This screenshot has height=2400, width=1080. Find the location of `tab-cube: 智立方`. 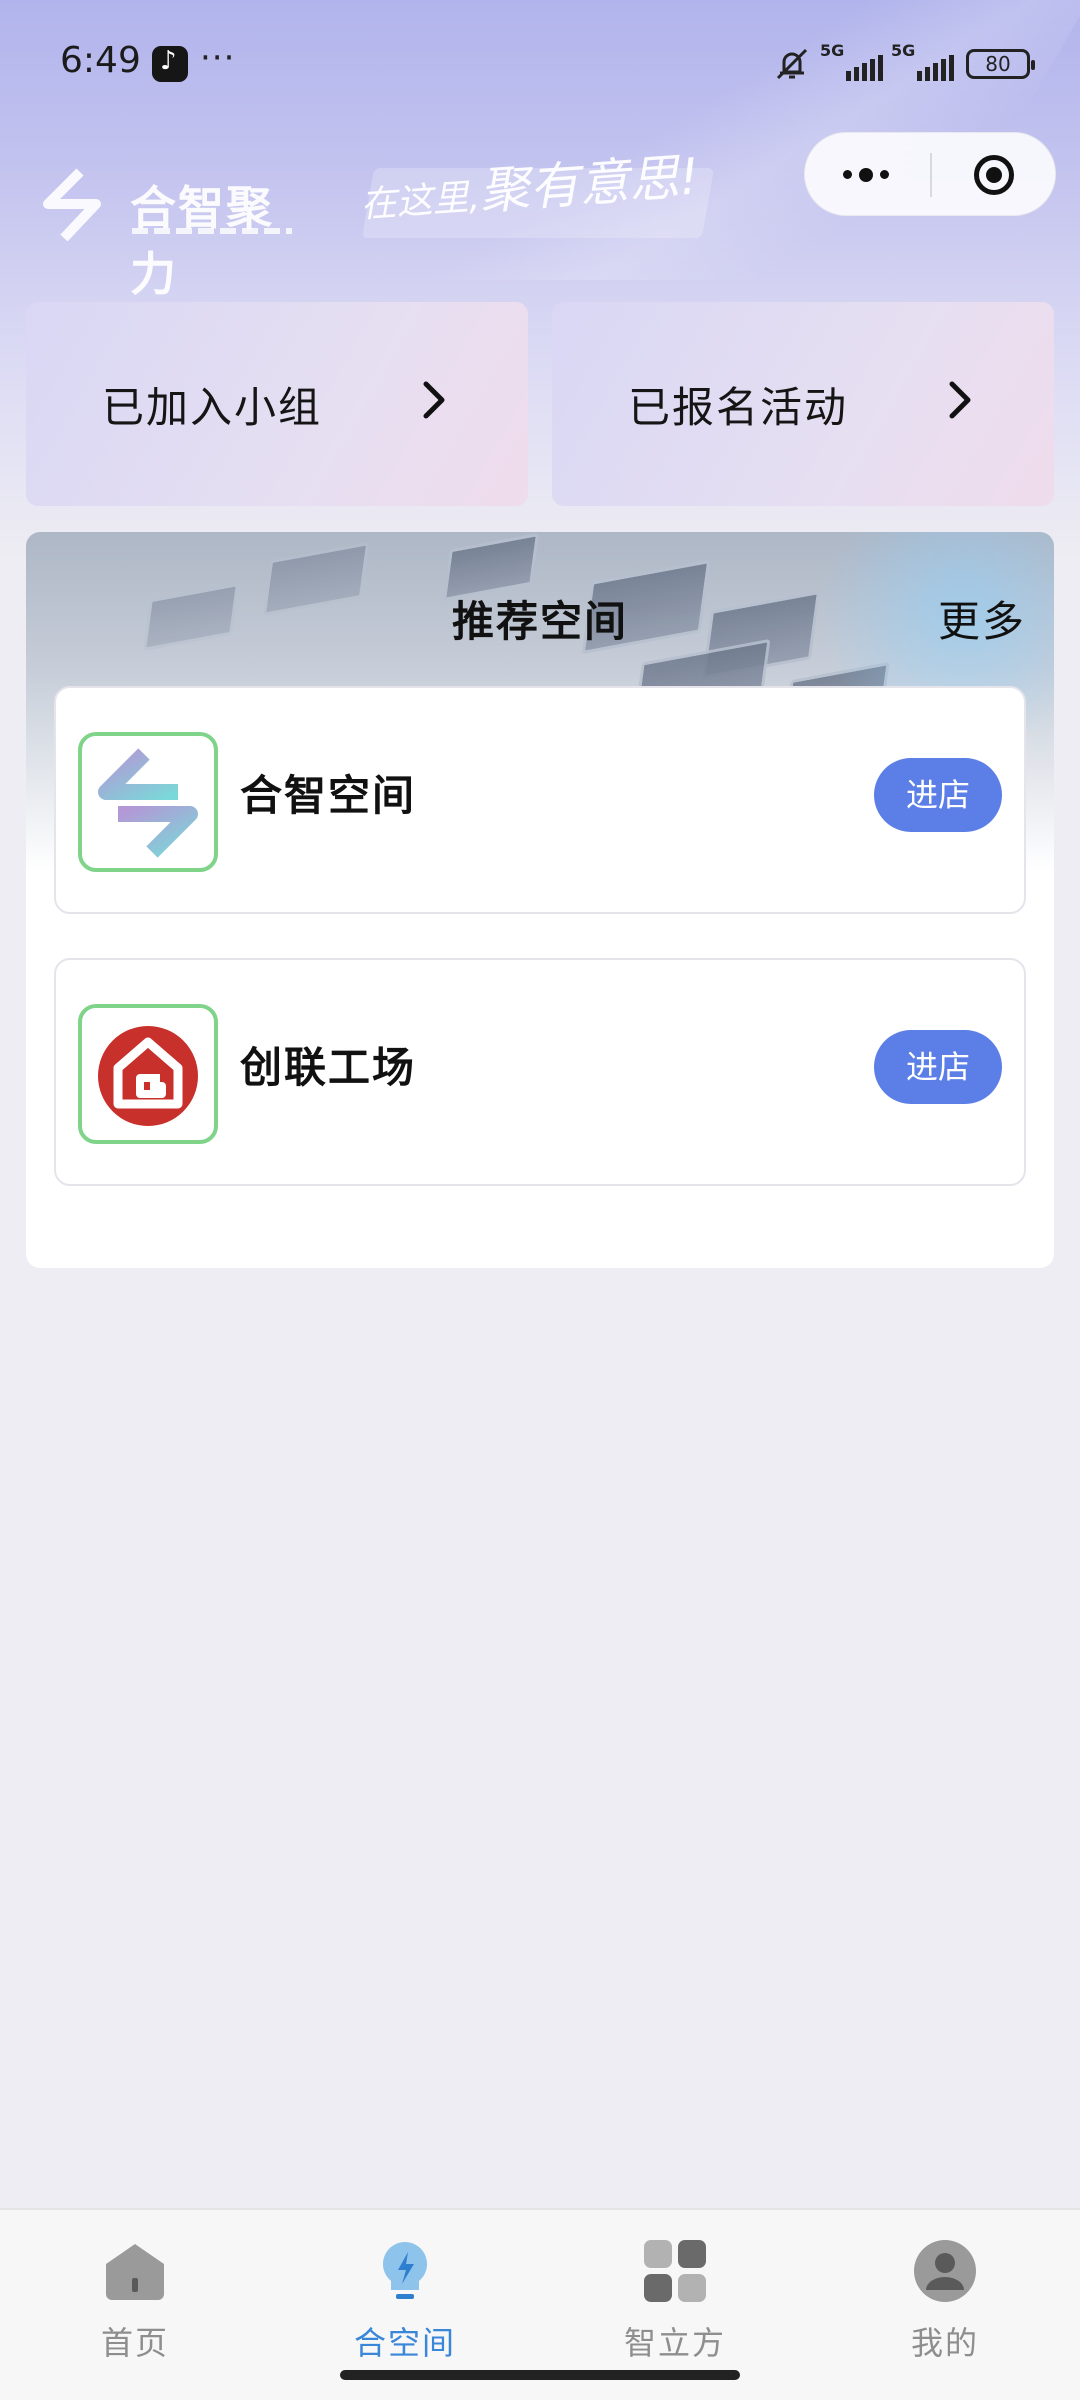

tab-cube: 智立方 is located at coordinates (675, 2296).